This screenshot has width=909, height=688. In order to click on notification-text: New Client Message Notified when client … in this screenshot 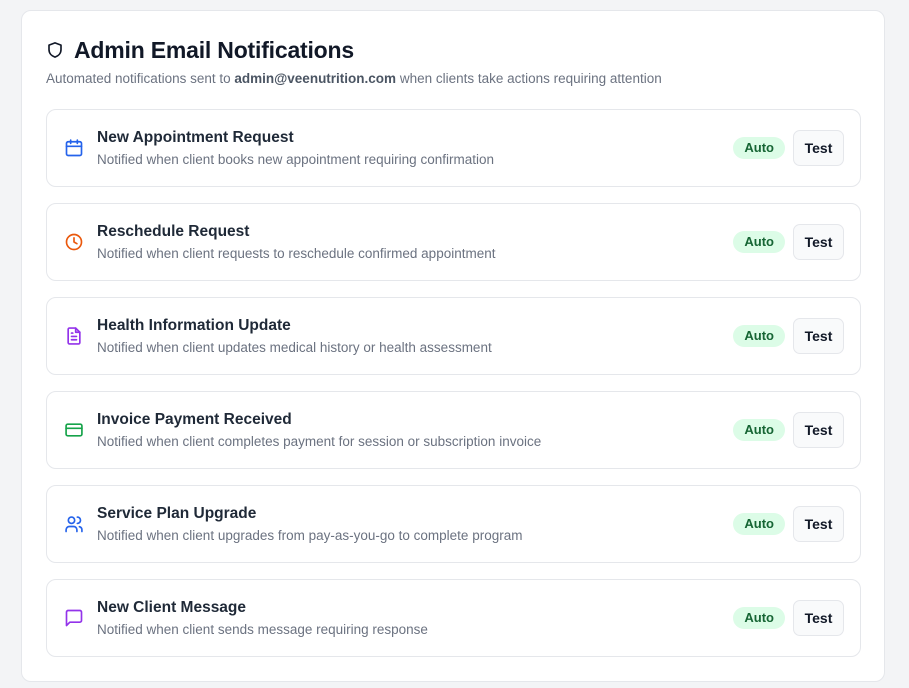, I will do `click(415, 618)`.